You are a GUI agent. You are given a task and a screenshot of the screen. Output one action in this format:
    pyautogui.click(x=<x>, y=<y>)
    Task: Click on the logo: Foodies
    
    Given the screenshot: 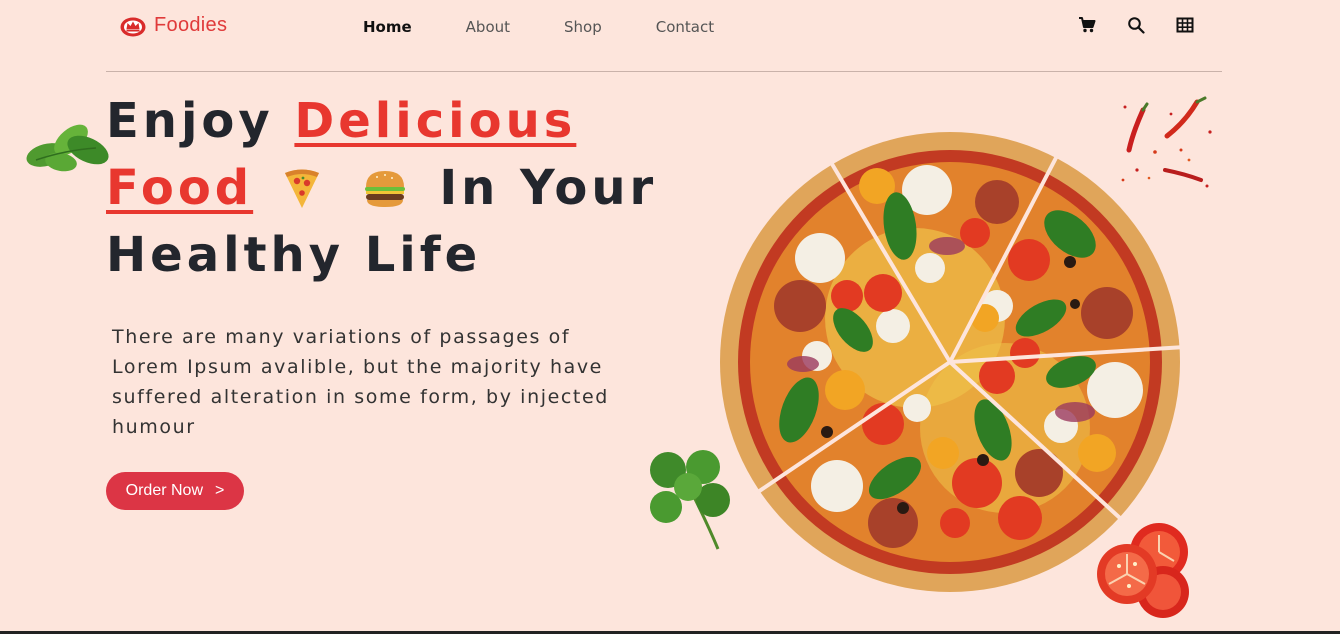 What is the action you would take?
    pyautogui.click(x=173, y=25)
    